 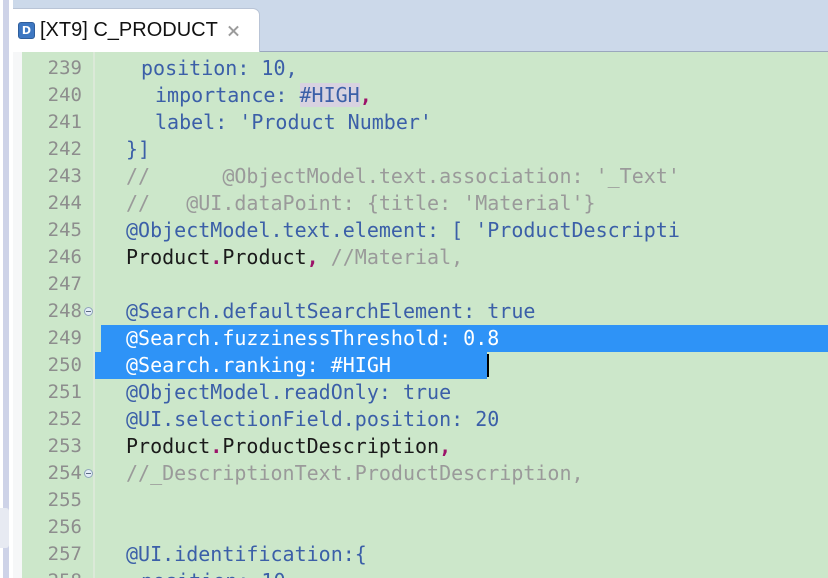 I want to click on line-number: 255, so click(x=64, y=500).